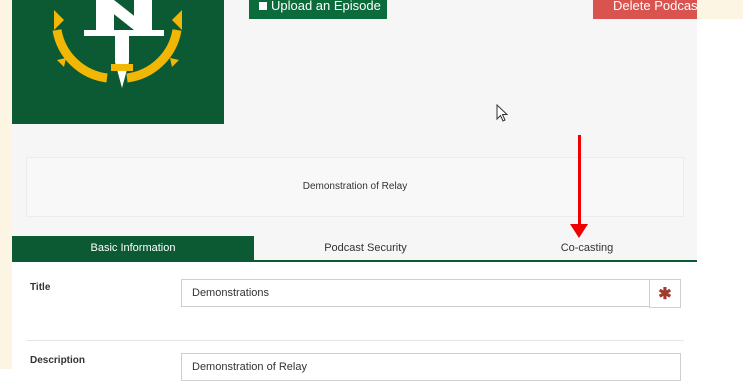 The height and width of the screenshot is (381, 743). I want to click on upload-episode-button: Upload an Episode, so click(318, 9).